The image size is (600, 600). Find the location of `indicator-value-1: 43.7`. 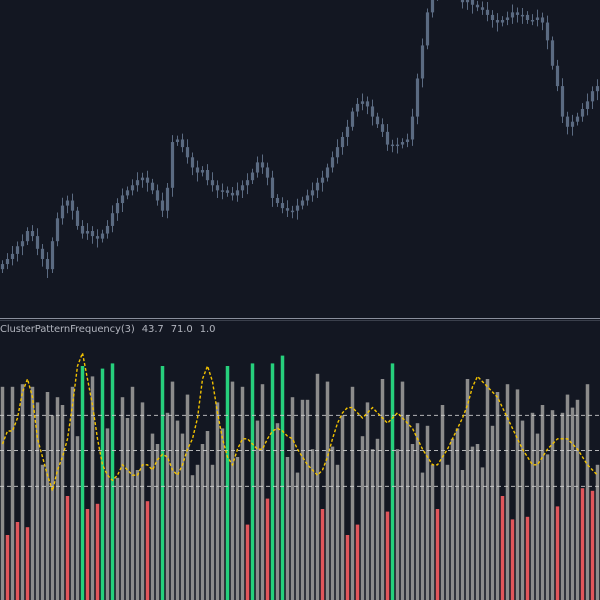

indicator-value-1: 43.7 is located at coordinates (152, 329).